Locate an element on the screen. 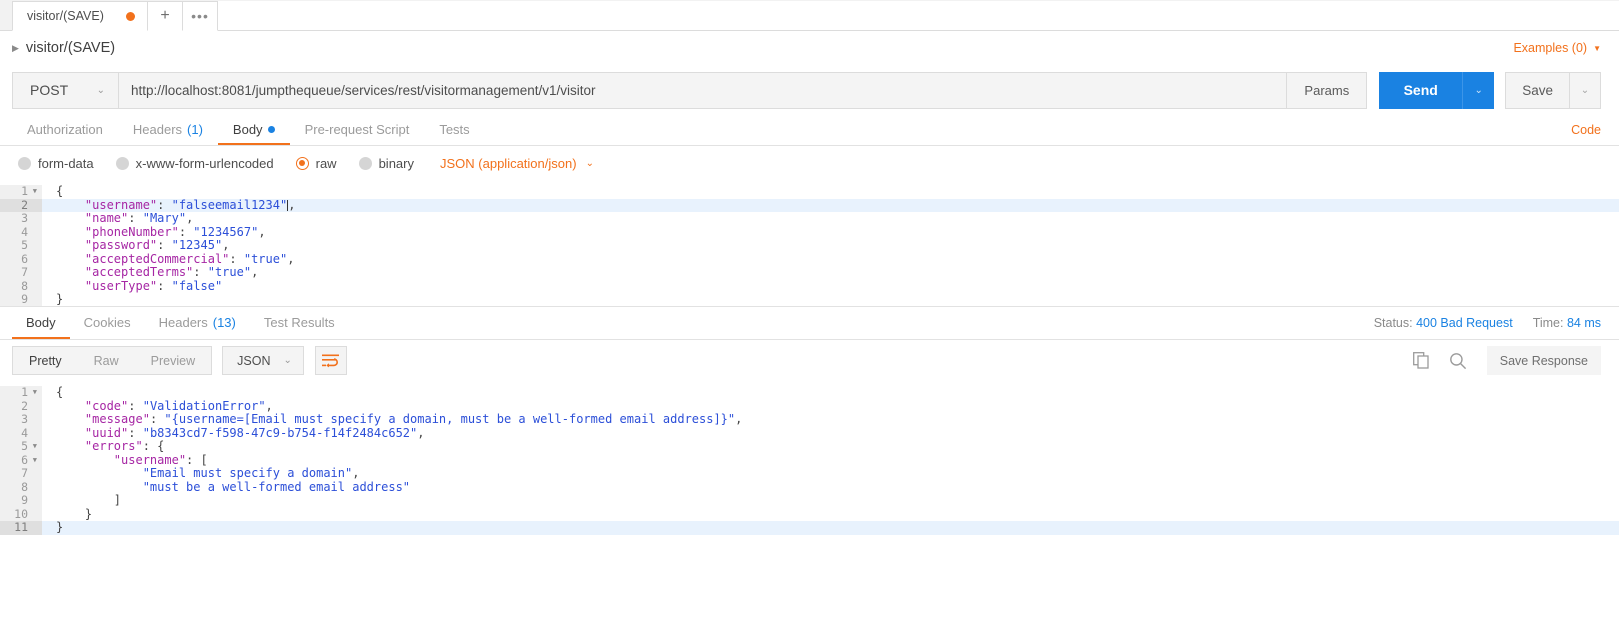  send-label: Send is located at coordinates (1420, 90).